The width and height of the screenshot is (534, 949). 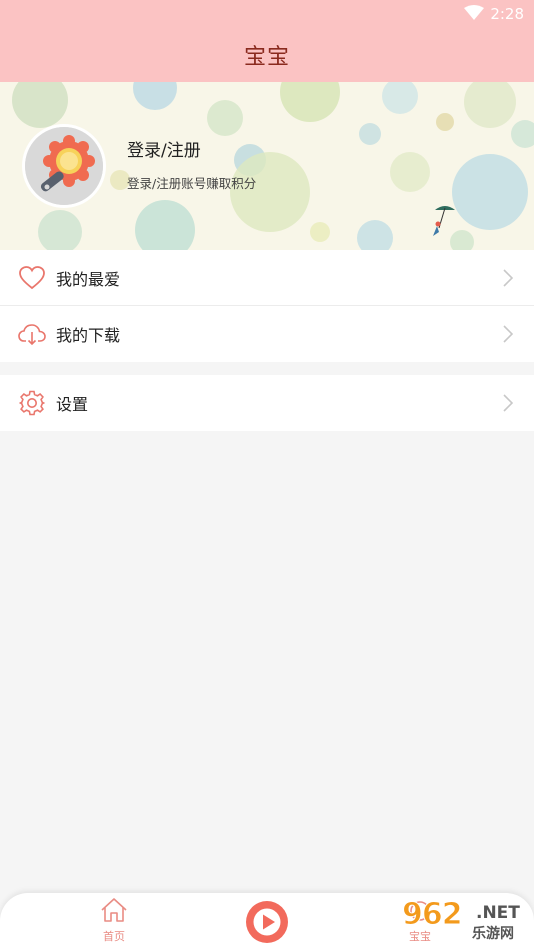 I want to click on play-icon, so click(x=267, y=922).